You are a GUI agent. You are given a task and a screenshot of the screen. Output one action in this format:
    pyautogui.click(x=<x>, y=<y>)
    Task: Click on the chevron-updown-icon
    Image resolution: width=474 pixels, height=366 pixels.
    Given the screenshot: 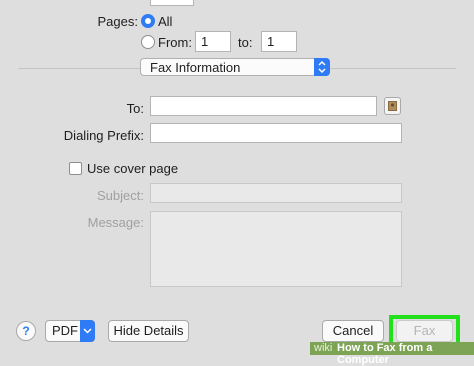 What is the action you would take?
    pyautogui.click(x=322, y=67)
    